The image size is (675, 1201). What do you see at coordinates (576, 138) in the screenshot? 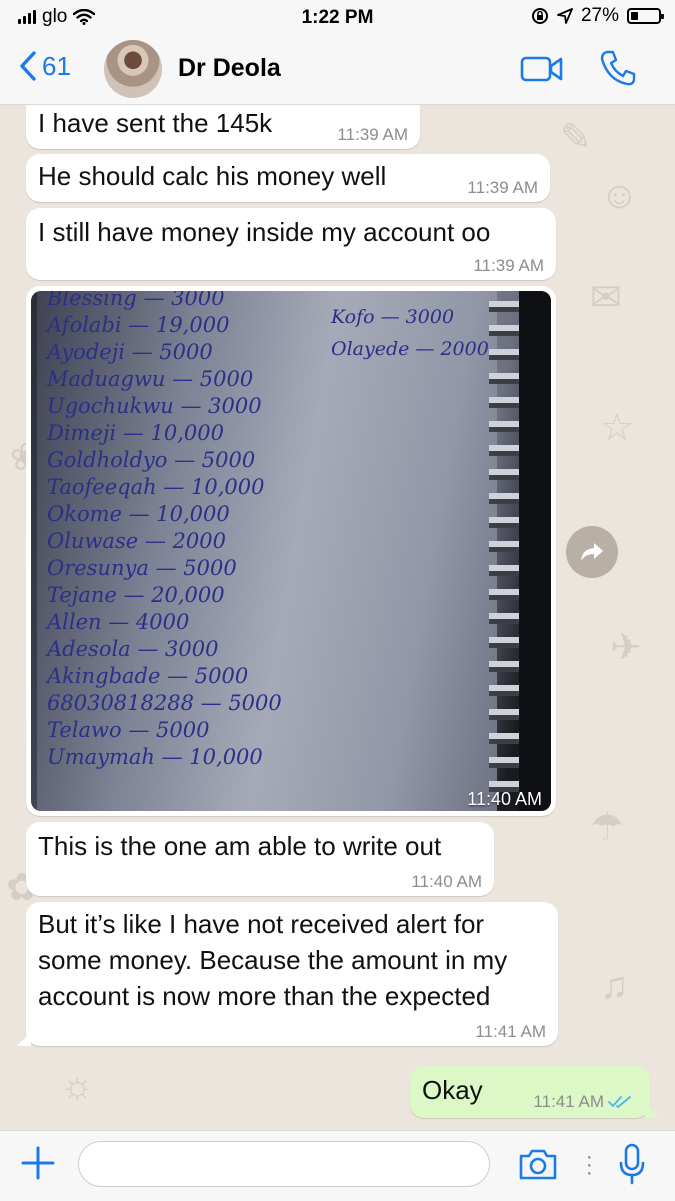
I see `doodle-background: ✎` at bounding box center [576, 138].